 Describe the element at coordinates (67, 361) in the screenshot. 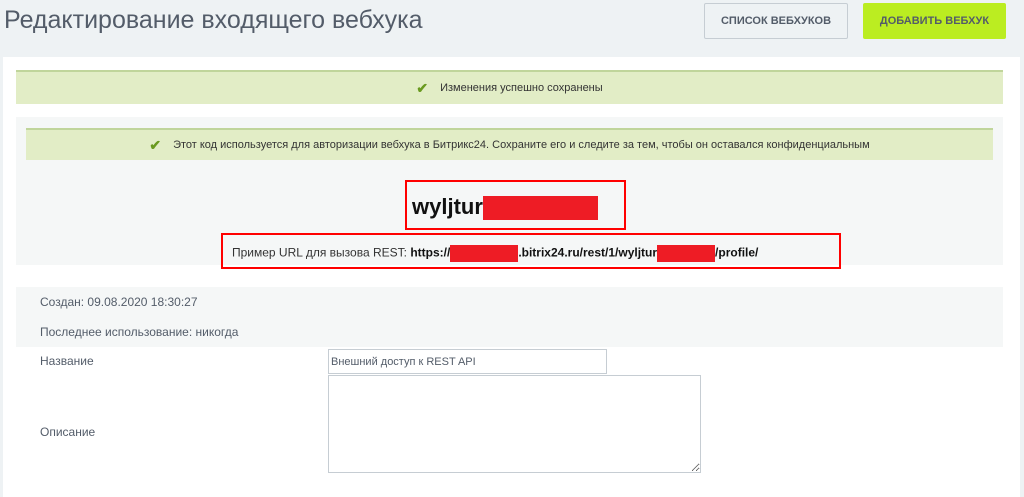

I see `name-label: Название` at that location.